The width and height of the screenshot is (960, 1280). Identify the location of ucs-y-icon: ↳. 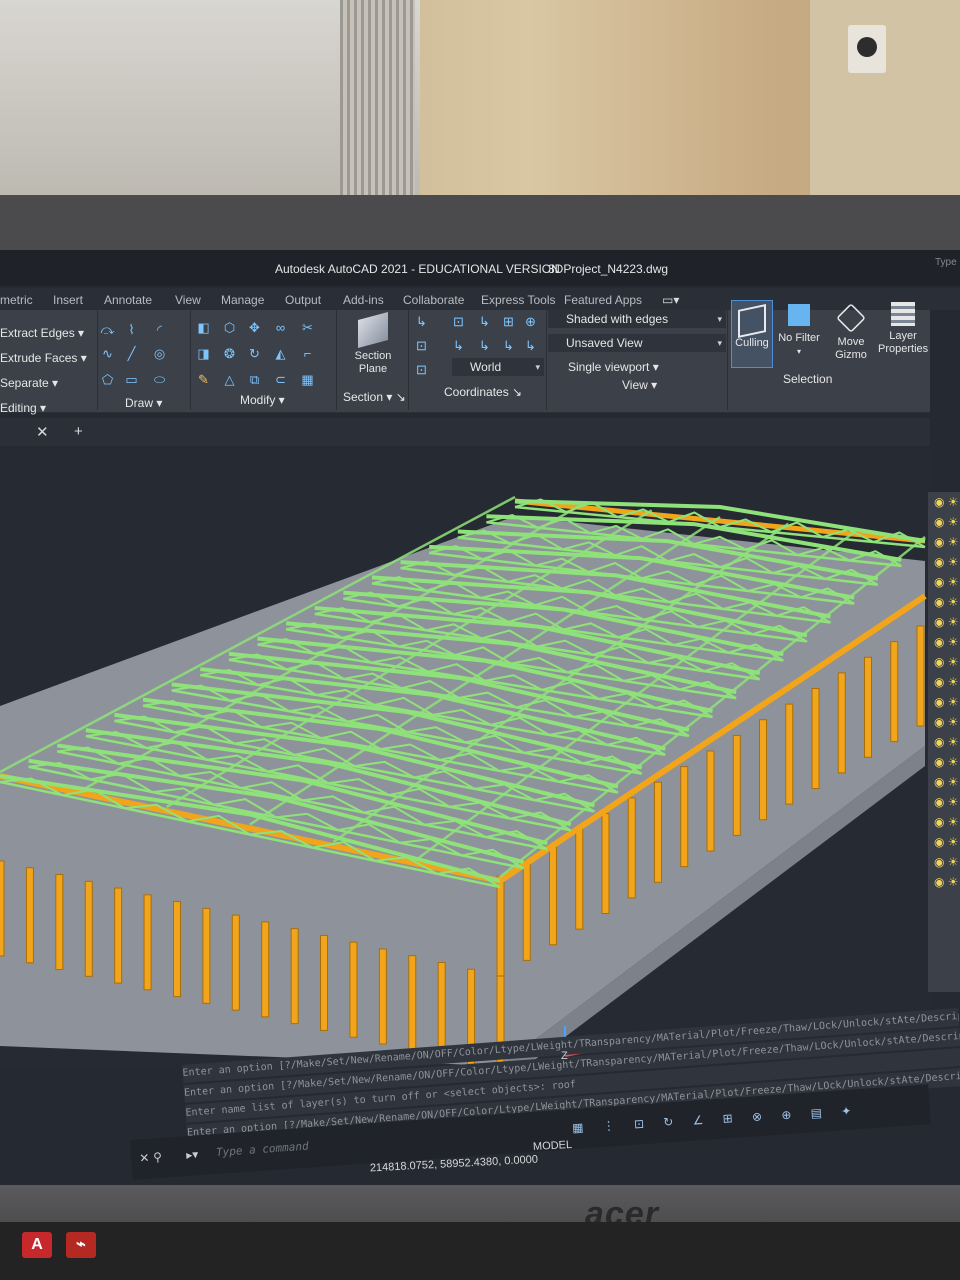
(484, 345).